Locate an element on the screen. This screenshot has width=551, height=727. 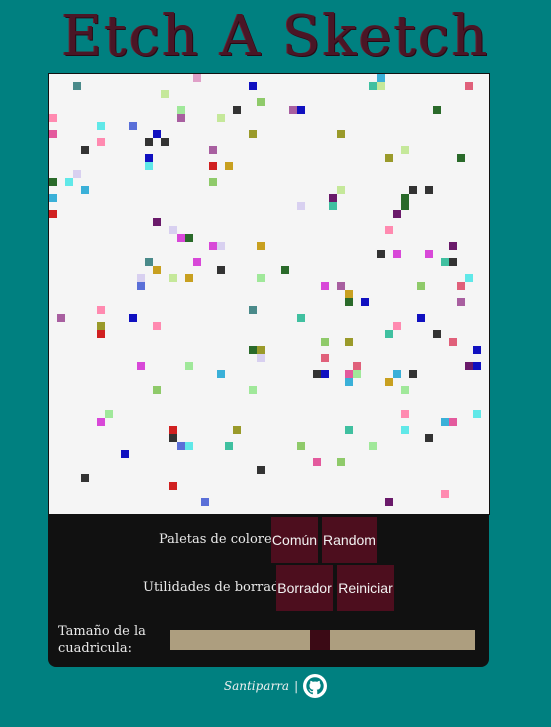
grid-size-slider is located at coordinates (322, 640).